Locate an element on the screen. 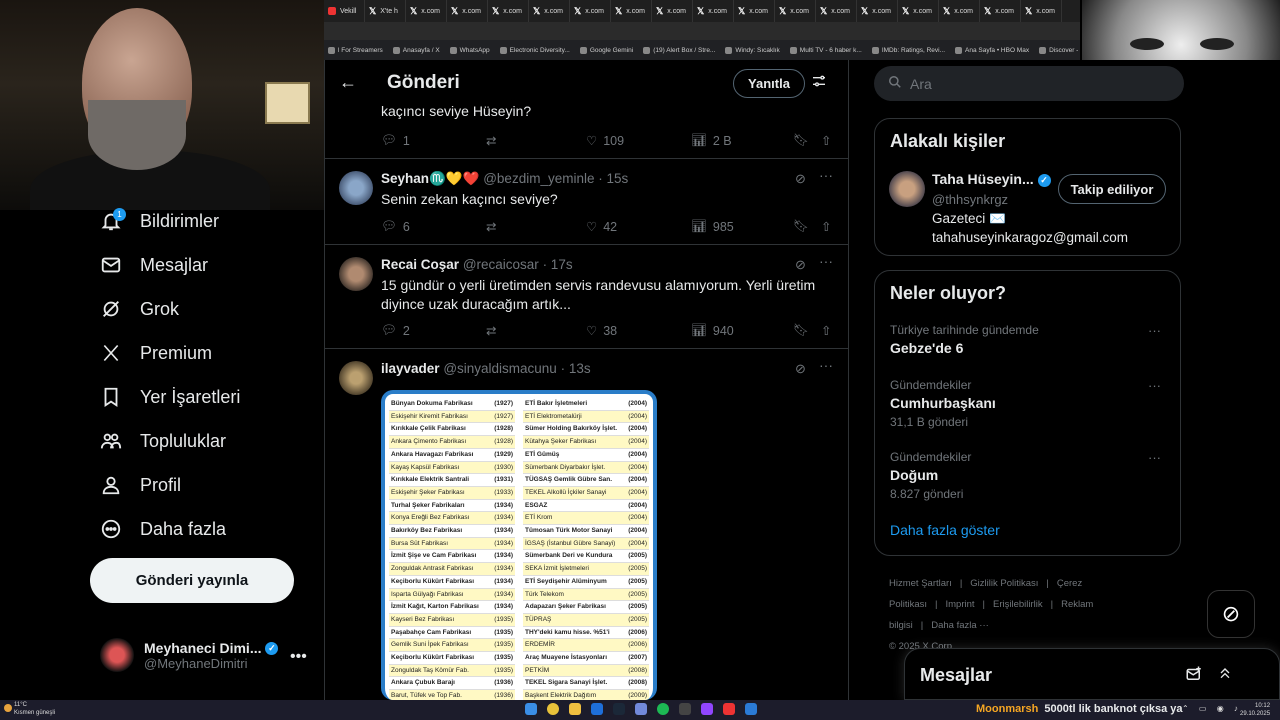 The height and width of the screenshot is (720, 1280). bookmark-item: Windy: Sıcaklık is located at coordinates (752, 50).